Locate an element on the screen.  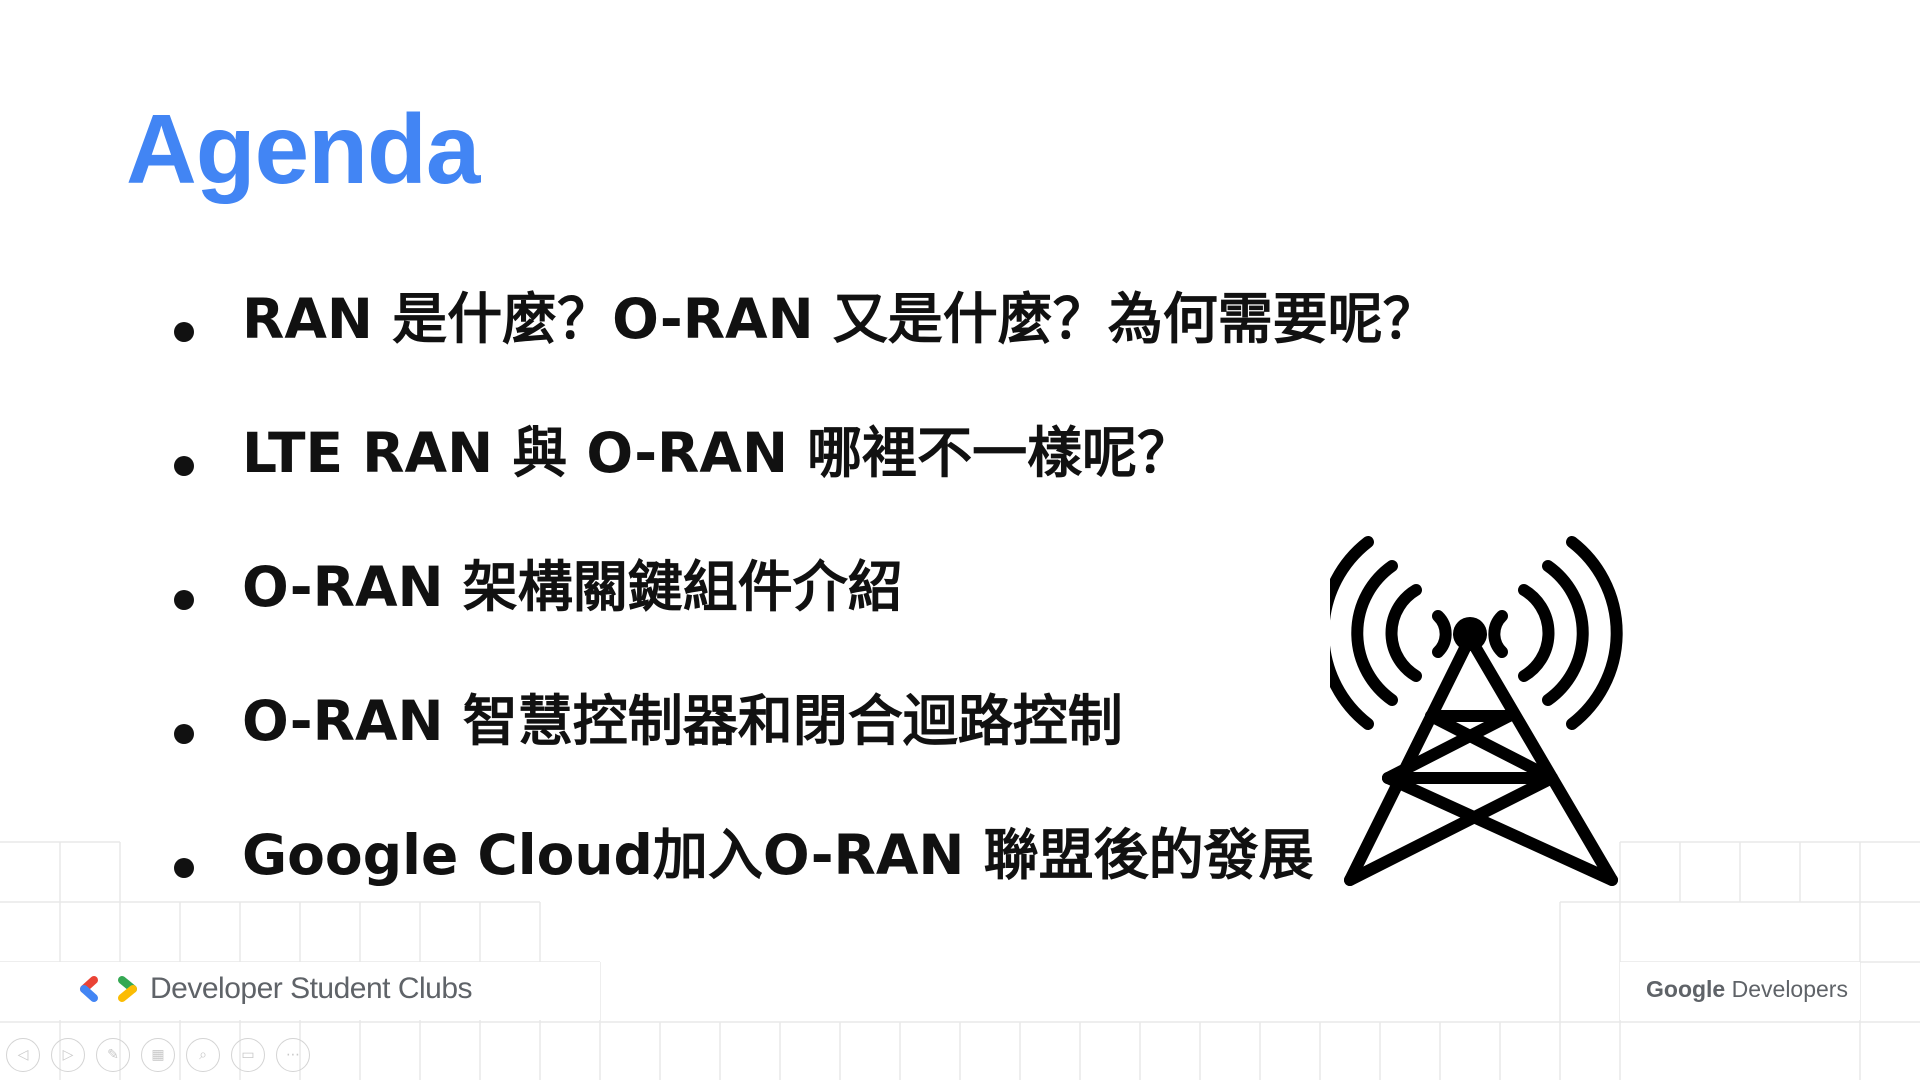
cell-tower-icon is located at coordinates (1476, 711).